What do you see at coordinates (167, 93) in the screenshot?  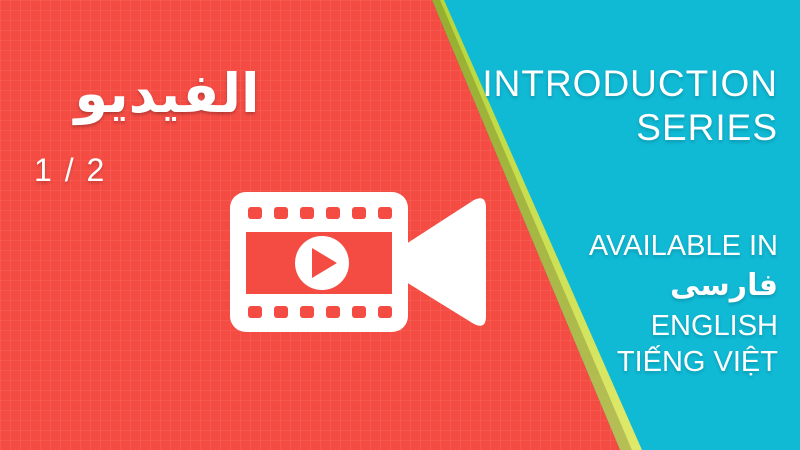 I see `title-arabic: الفیدیو` at bounding box center [167, 93].